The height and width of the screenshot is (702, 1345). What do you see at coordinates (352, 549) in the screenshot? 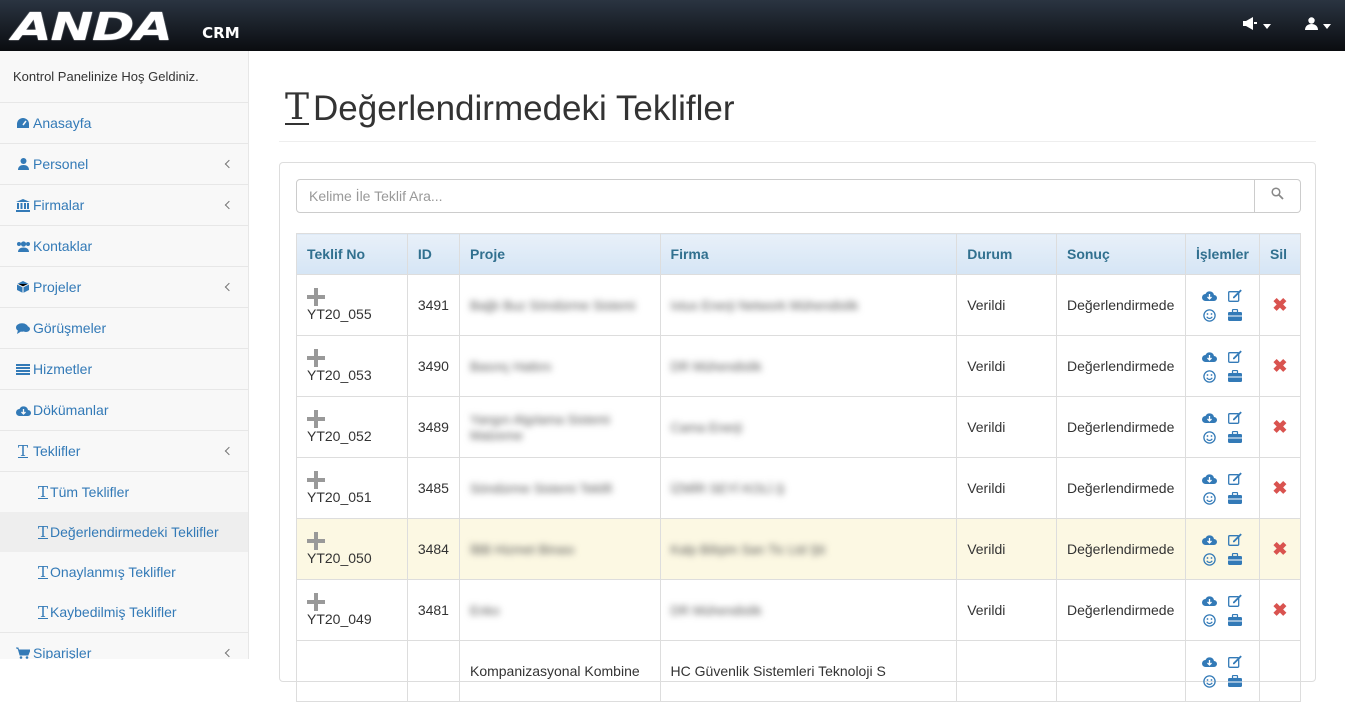
I see `offer-no-cell: YT20_050` at bounding box center [352, 549].